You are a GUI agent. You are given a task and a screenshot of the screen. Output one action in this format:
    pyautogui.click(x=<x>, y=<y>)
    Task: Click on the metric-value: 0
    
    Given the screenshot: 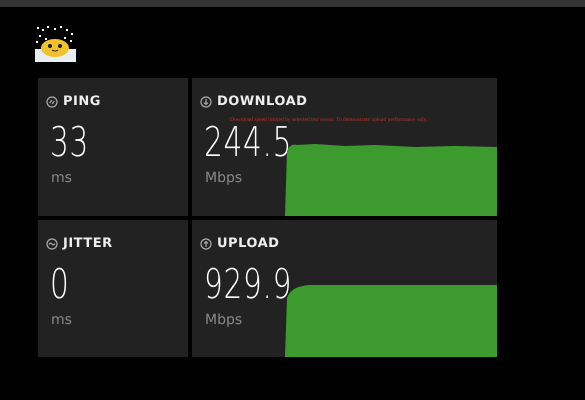 What is the action you would take?
    pyautogui.click(x=60, y=284)
    